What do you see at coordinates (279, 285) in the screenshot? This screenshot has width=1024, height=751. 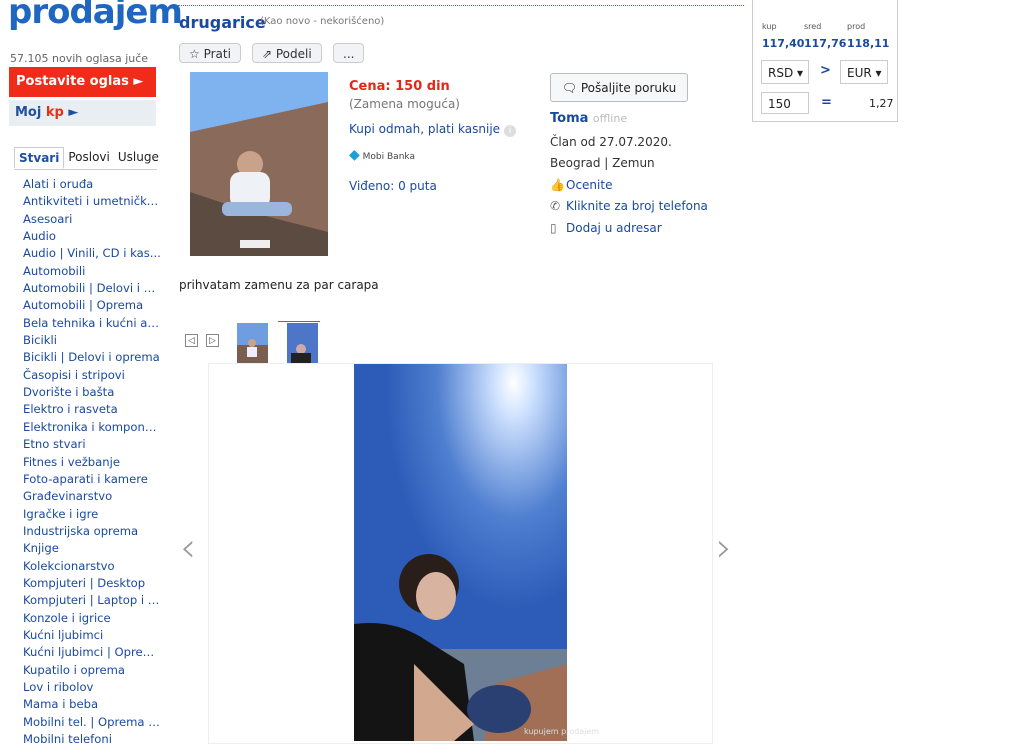 I see `ad-description: prihvatam zamenu za par carapa` at bounding box center [279, 285].